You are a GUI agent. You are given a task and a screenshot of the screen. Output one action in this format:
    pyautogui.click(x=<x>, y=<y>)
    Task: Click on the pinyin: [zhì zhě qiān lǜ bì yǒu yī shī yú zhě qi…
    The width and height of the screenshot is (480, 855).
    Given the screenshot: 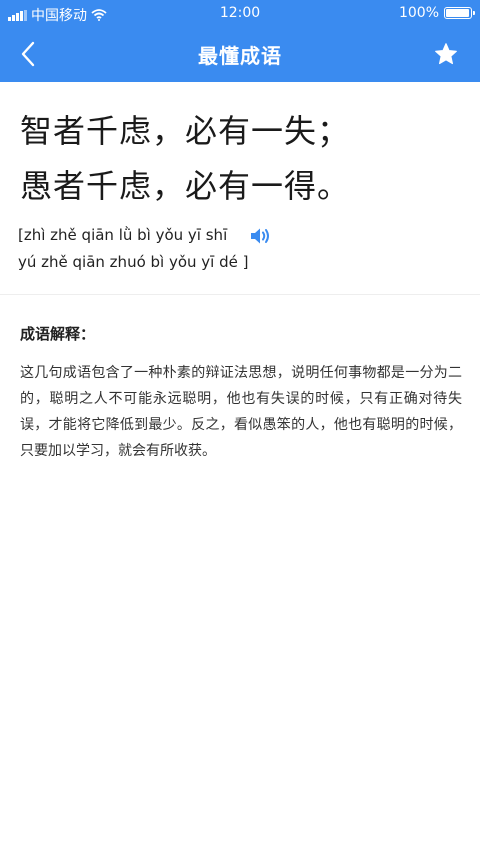 What is the action you would take?
    pyautogui.click(x=238, y=249)
    